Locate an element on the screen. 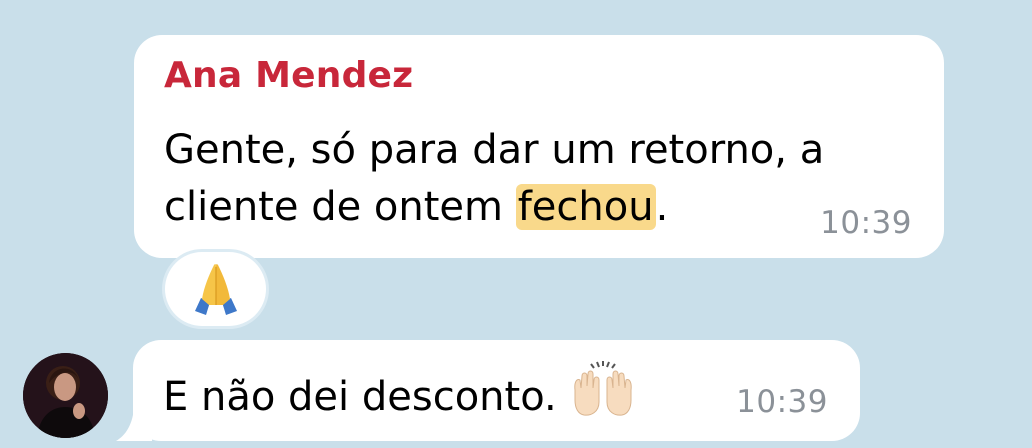 The width and height of the screenshot is (1032, 448). avatar-photo-icon is located at coordinates (65, 395).